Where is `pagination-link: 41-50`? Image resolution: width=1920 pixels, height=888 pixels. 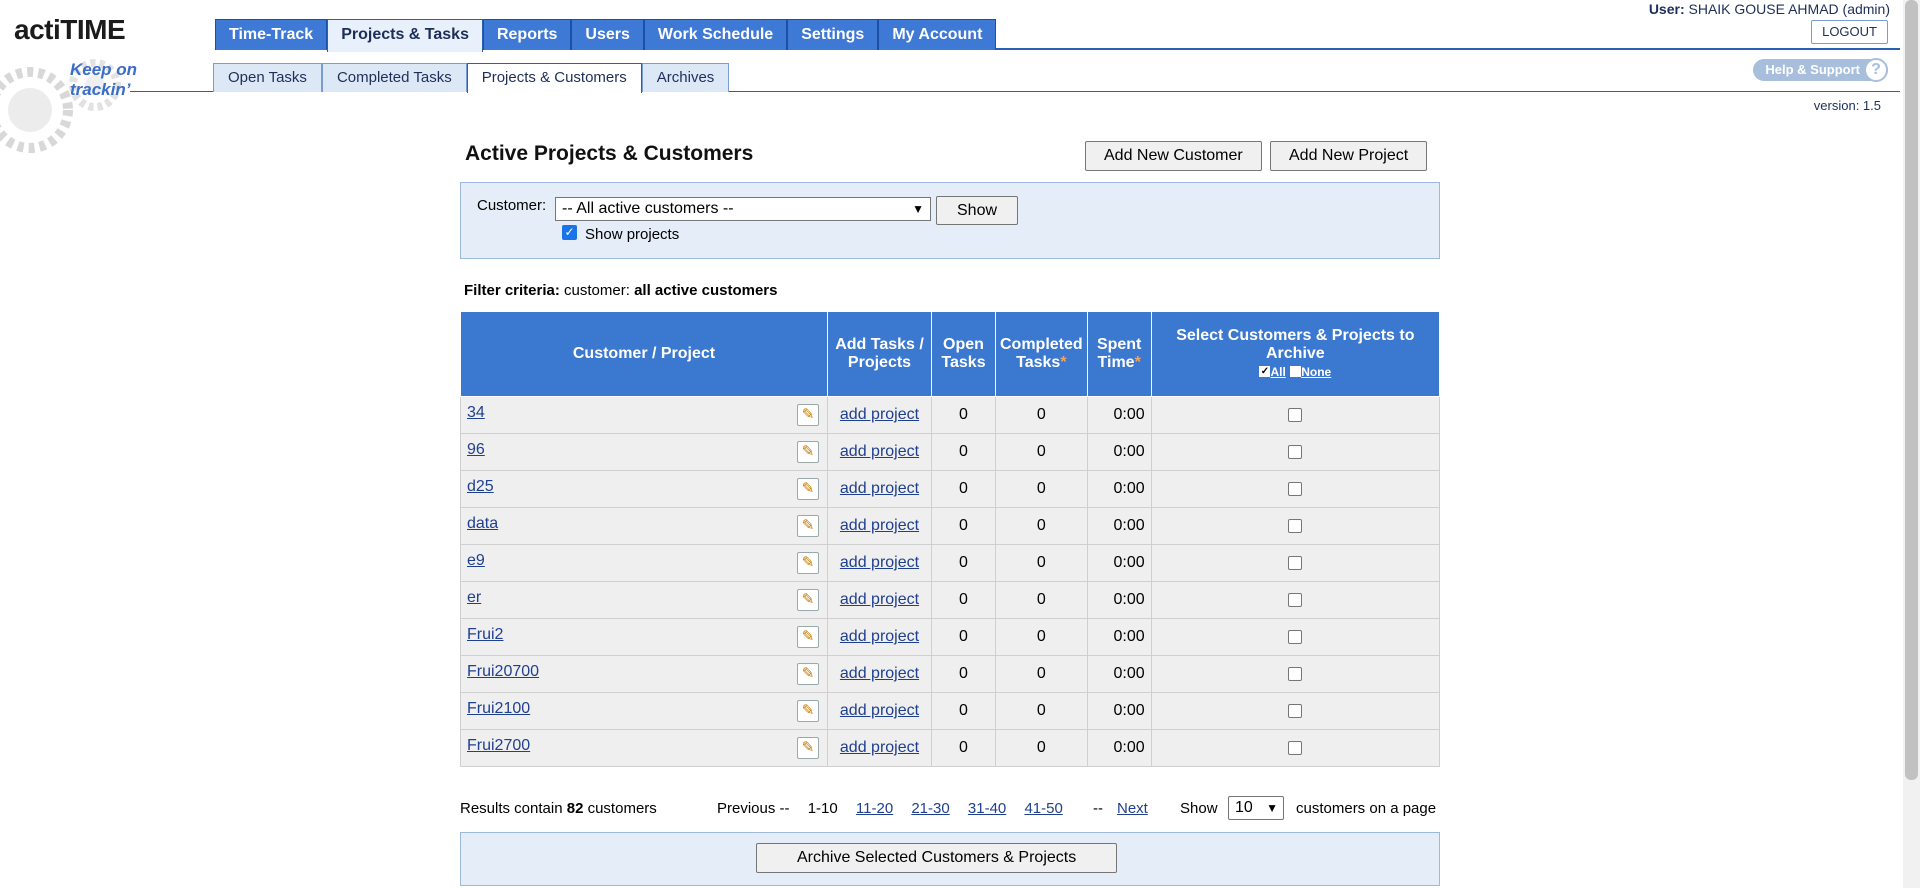 pagination-link: 41-50 is located at coordinates (1043, 808).